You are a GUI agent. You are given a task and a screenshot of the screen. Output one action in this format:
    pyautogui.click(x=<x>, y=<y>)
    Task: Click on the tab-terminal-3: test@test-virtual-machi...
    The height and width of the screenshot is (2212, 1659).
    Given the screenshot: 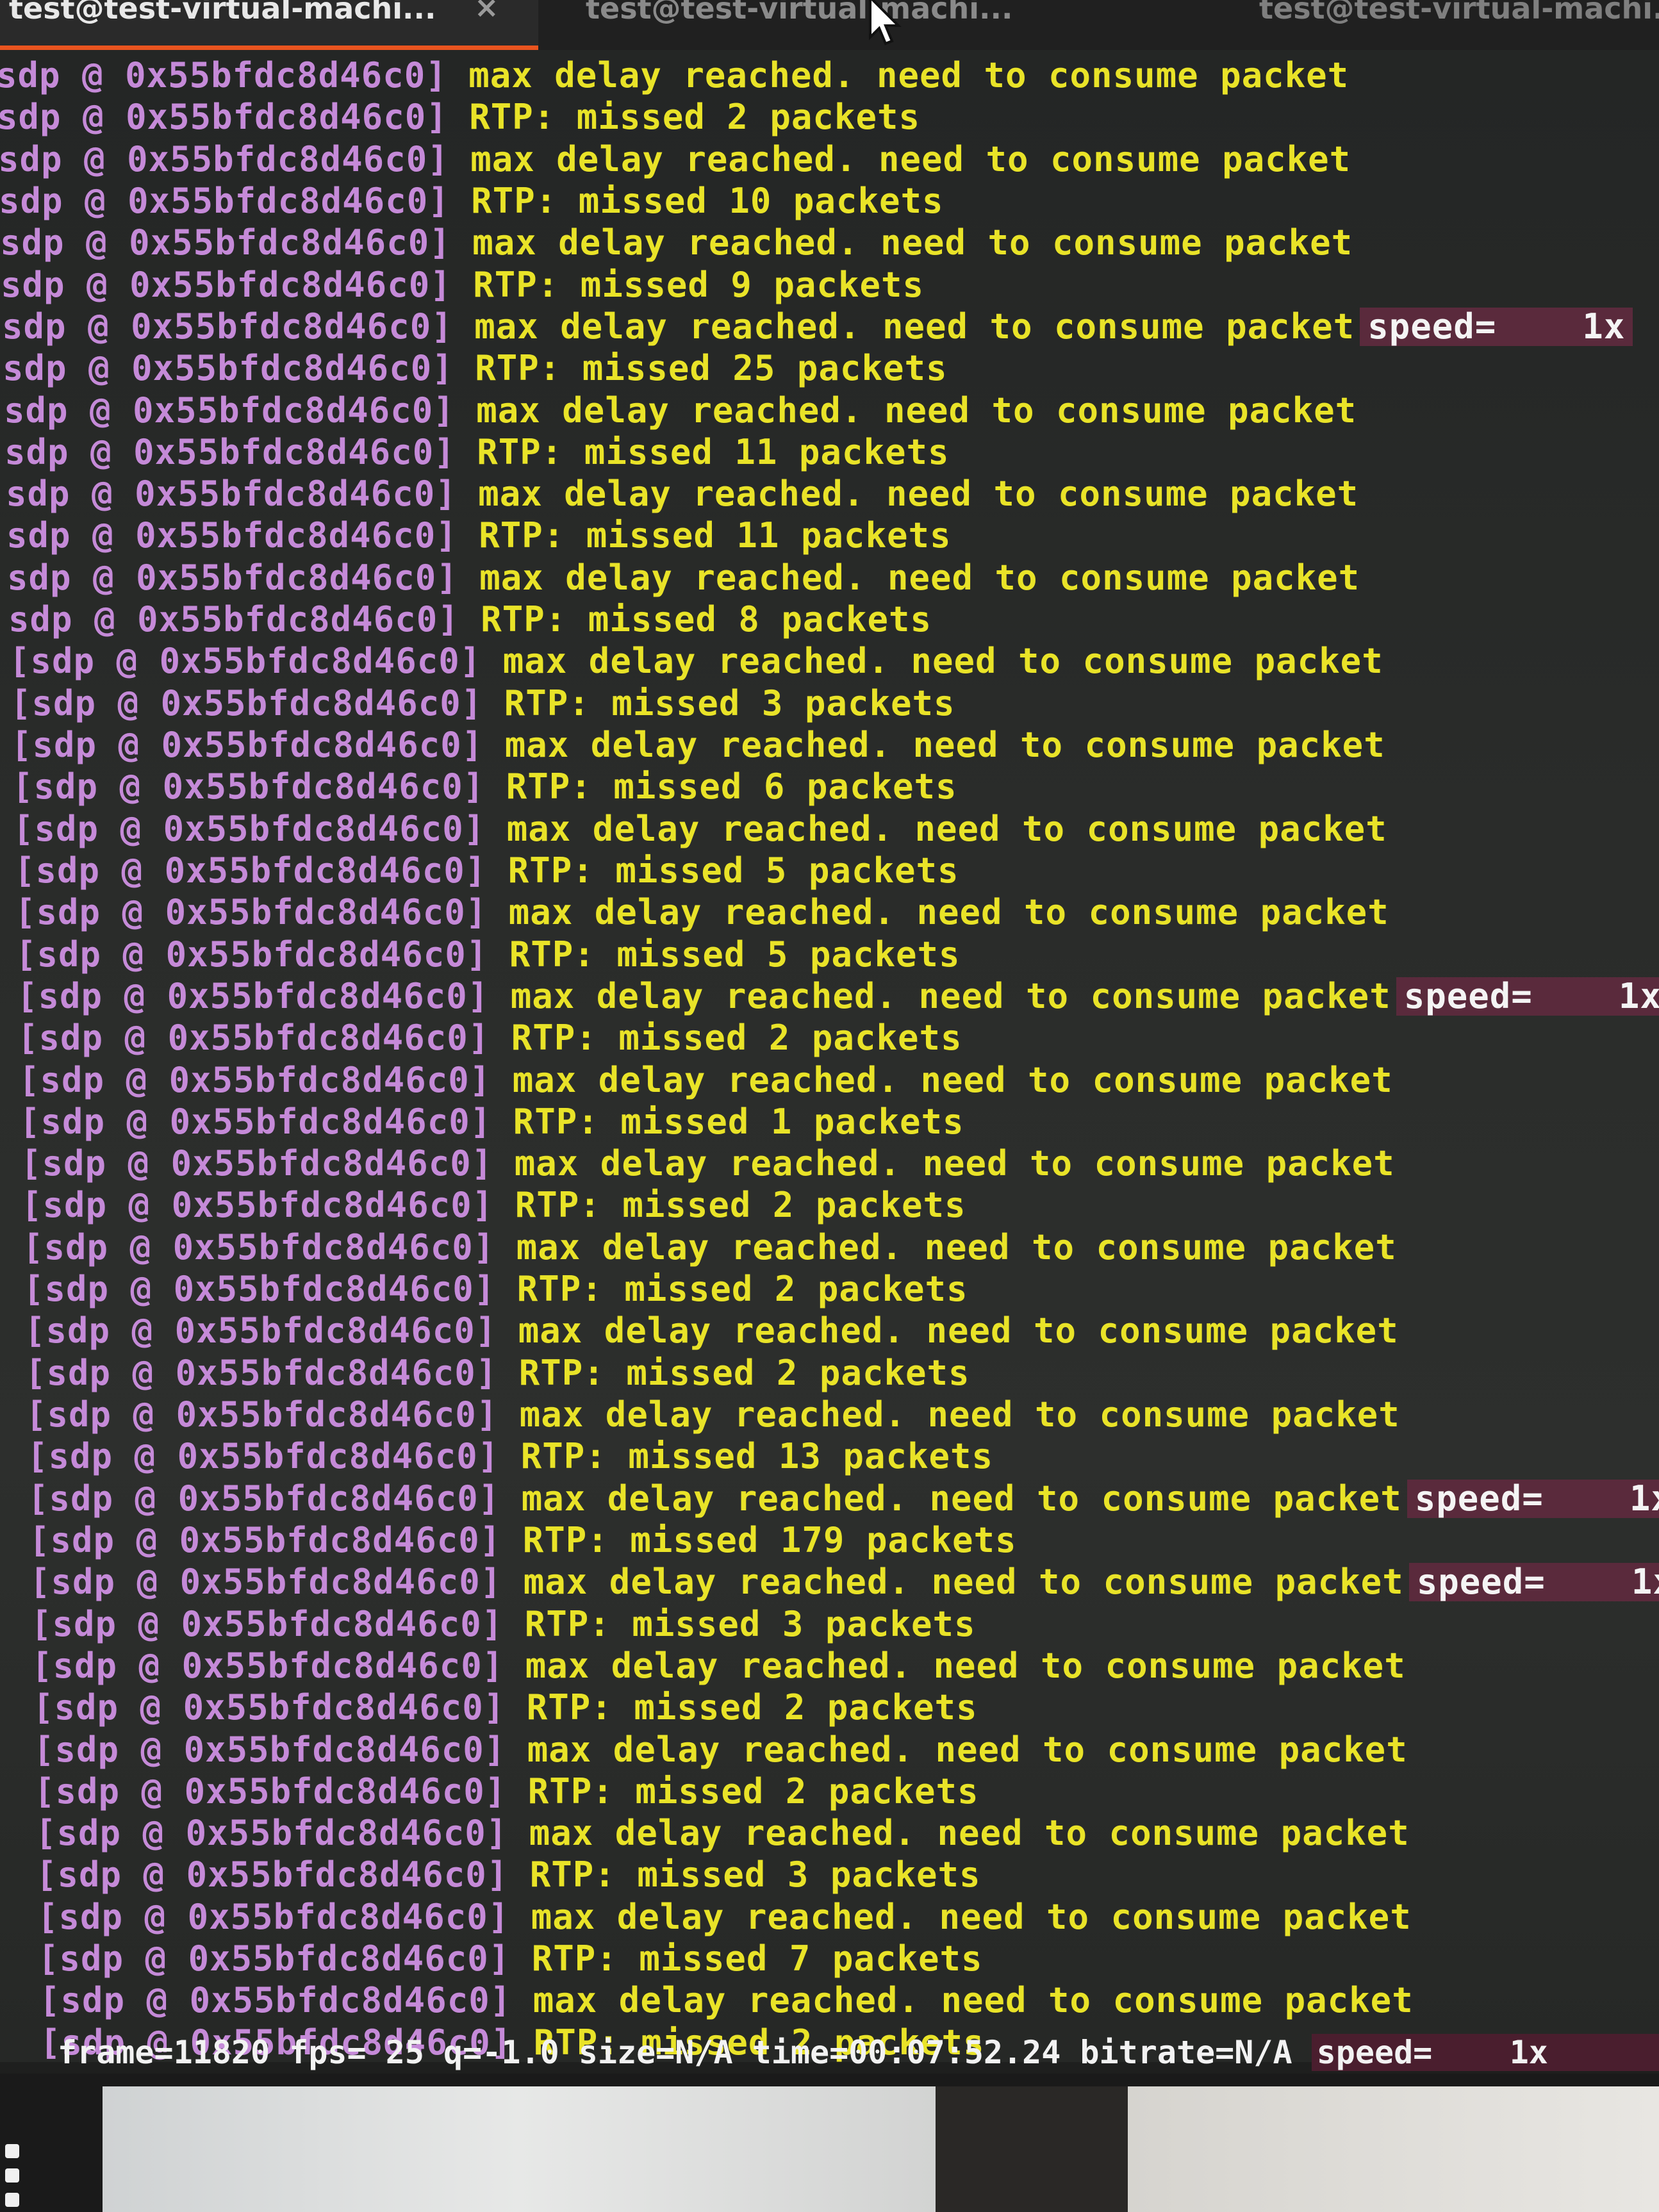 What is the action you would take?
    pyautogui.click(x=1379, y=25)
    